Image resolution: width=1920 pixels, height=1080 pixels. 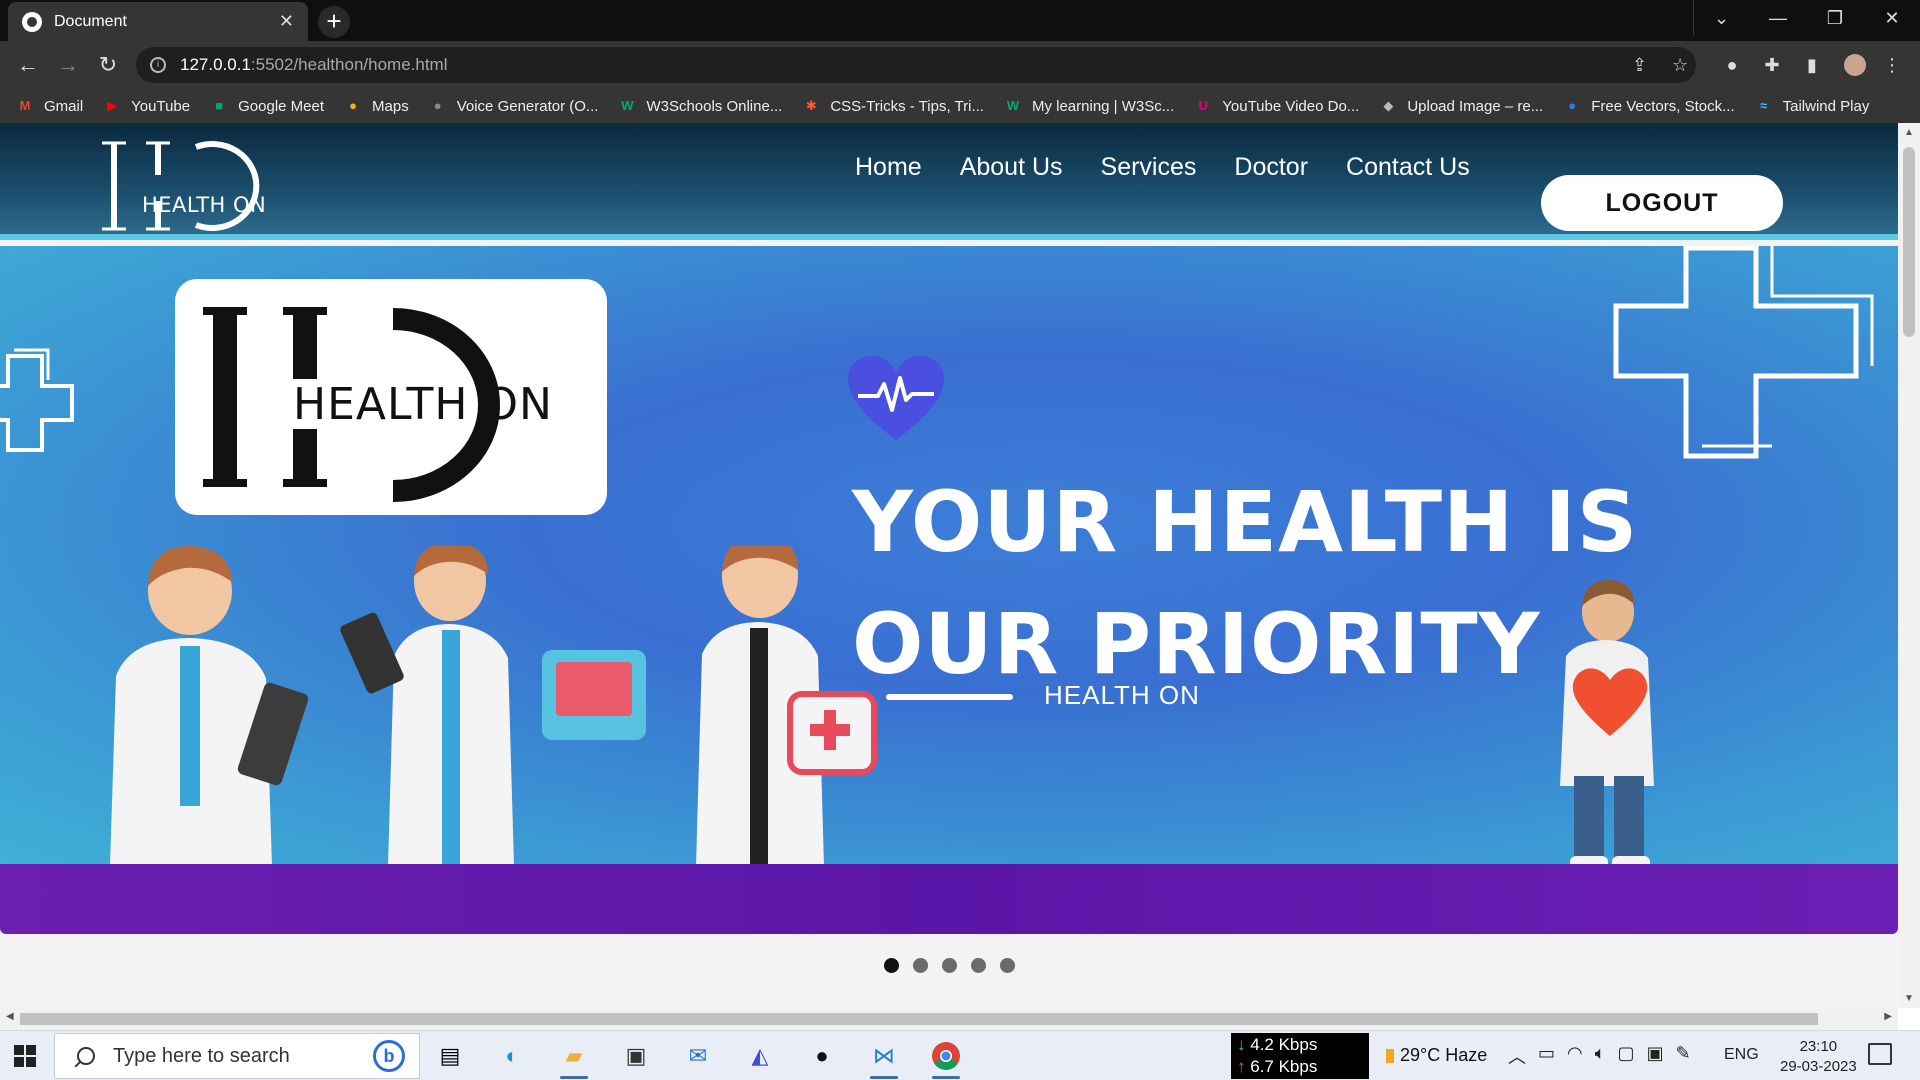 What do you see at coordinates (1909, 565) in the screenshot?
I see `vertical-scrollbar: ▲ ▼` at bounding box center [1909, 565].